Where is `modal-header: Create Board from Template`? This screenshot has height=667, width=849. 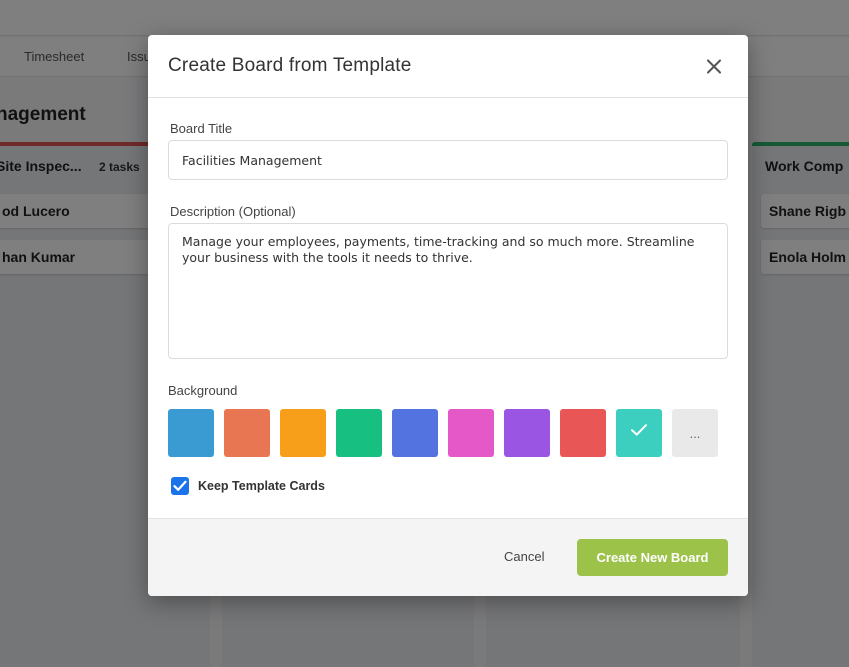
modal-header: Create Board from Template is located at coordinates (448, 66).